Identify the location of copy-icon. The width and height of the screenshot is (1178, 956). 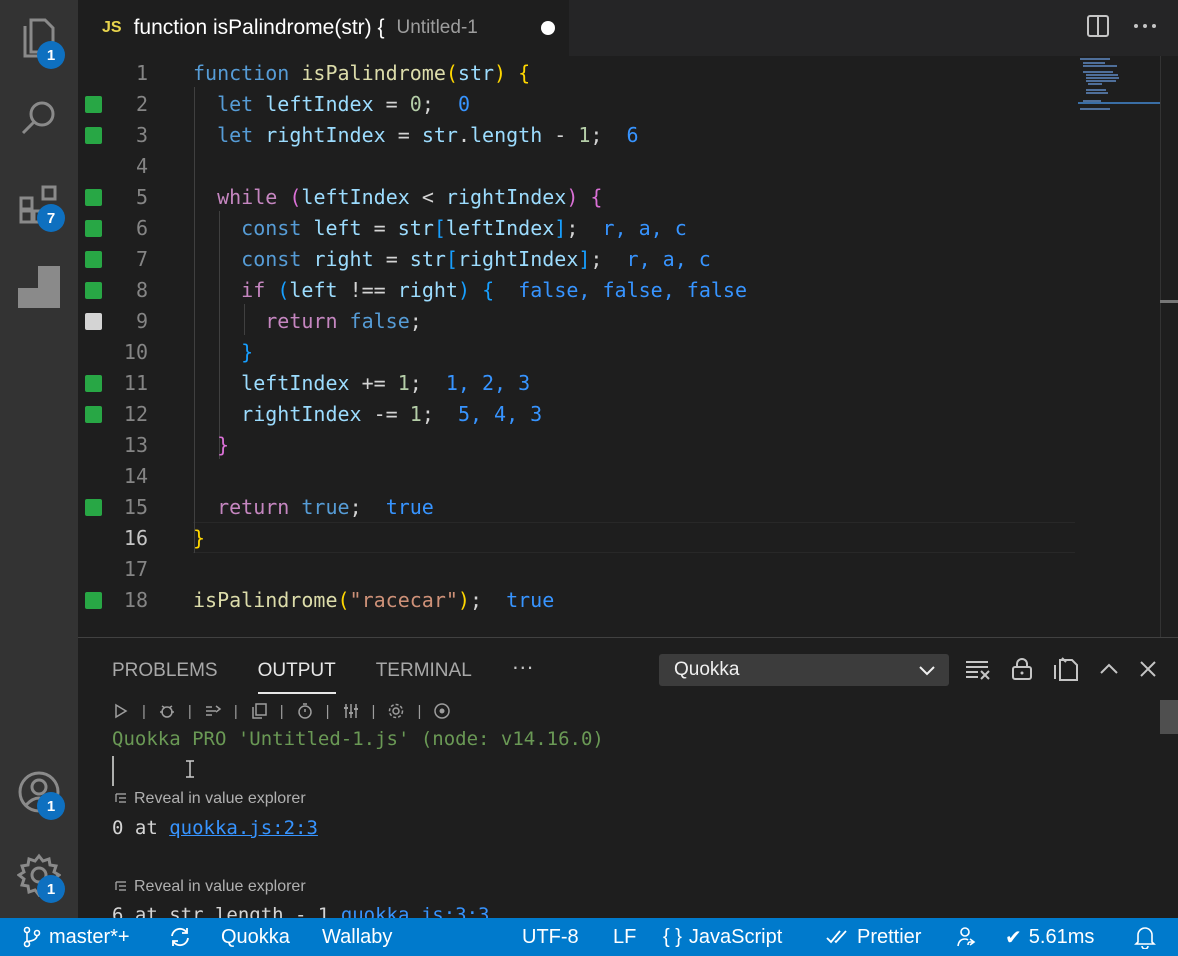
(259, 711).